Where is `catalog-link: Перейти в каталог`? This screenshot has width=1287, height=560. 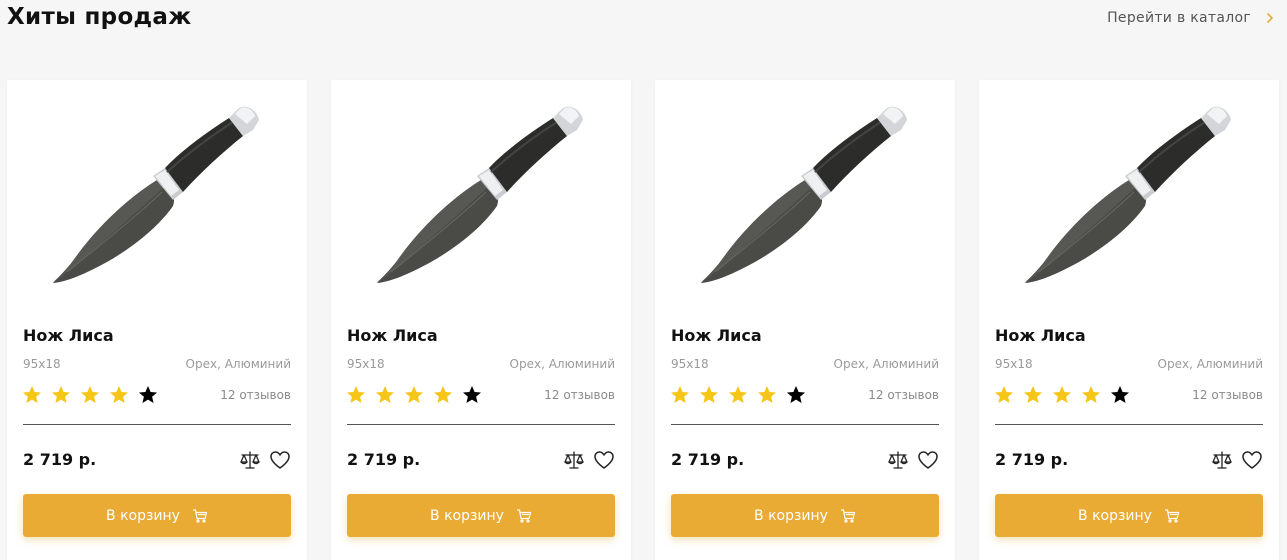
catalog-link: Перейти в каталог is located at coordinates (1192, 18).